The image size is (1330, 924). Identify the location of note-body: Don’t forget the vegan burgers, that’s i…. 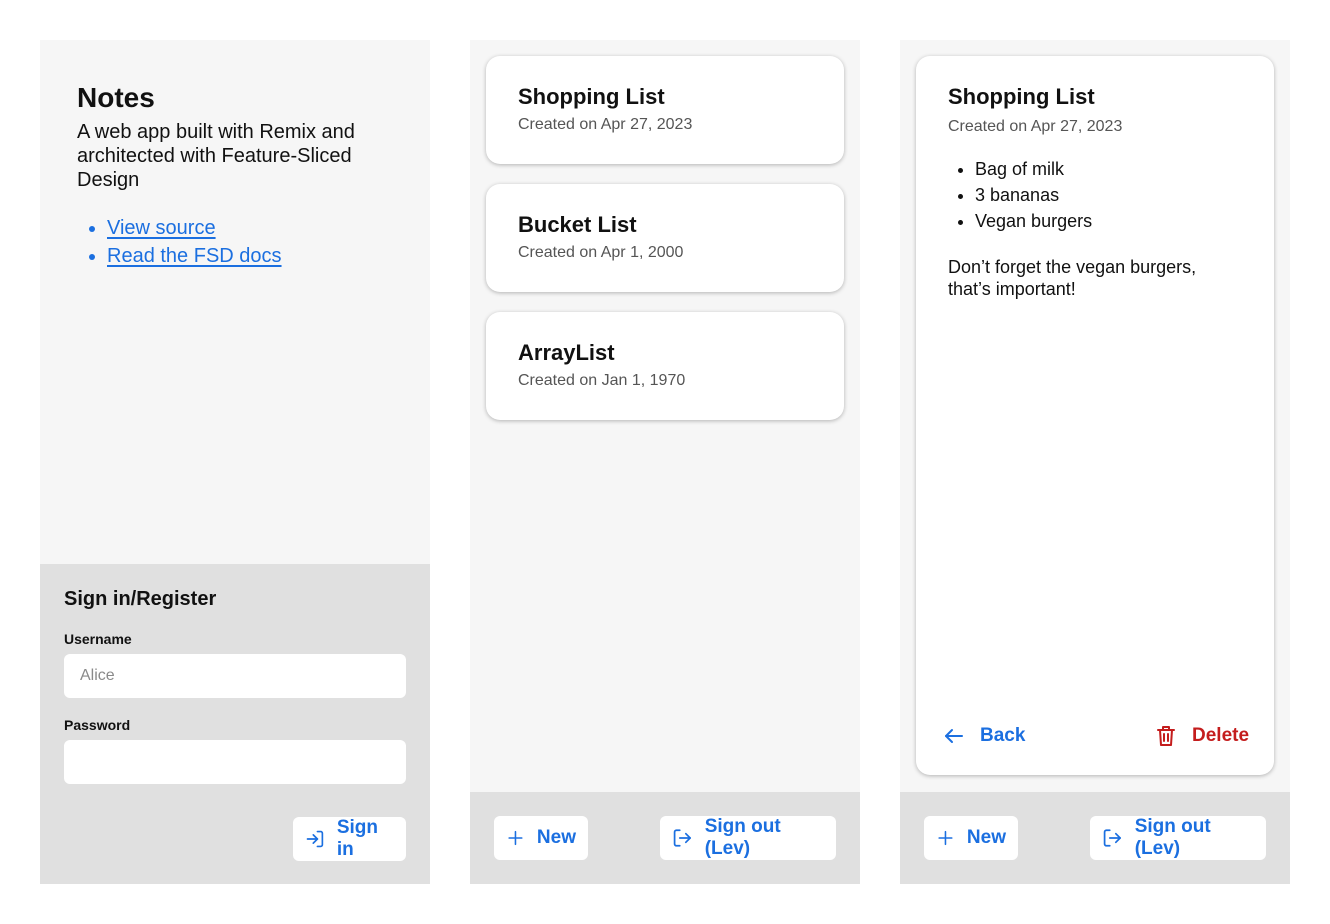
(1072, 278).